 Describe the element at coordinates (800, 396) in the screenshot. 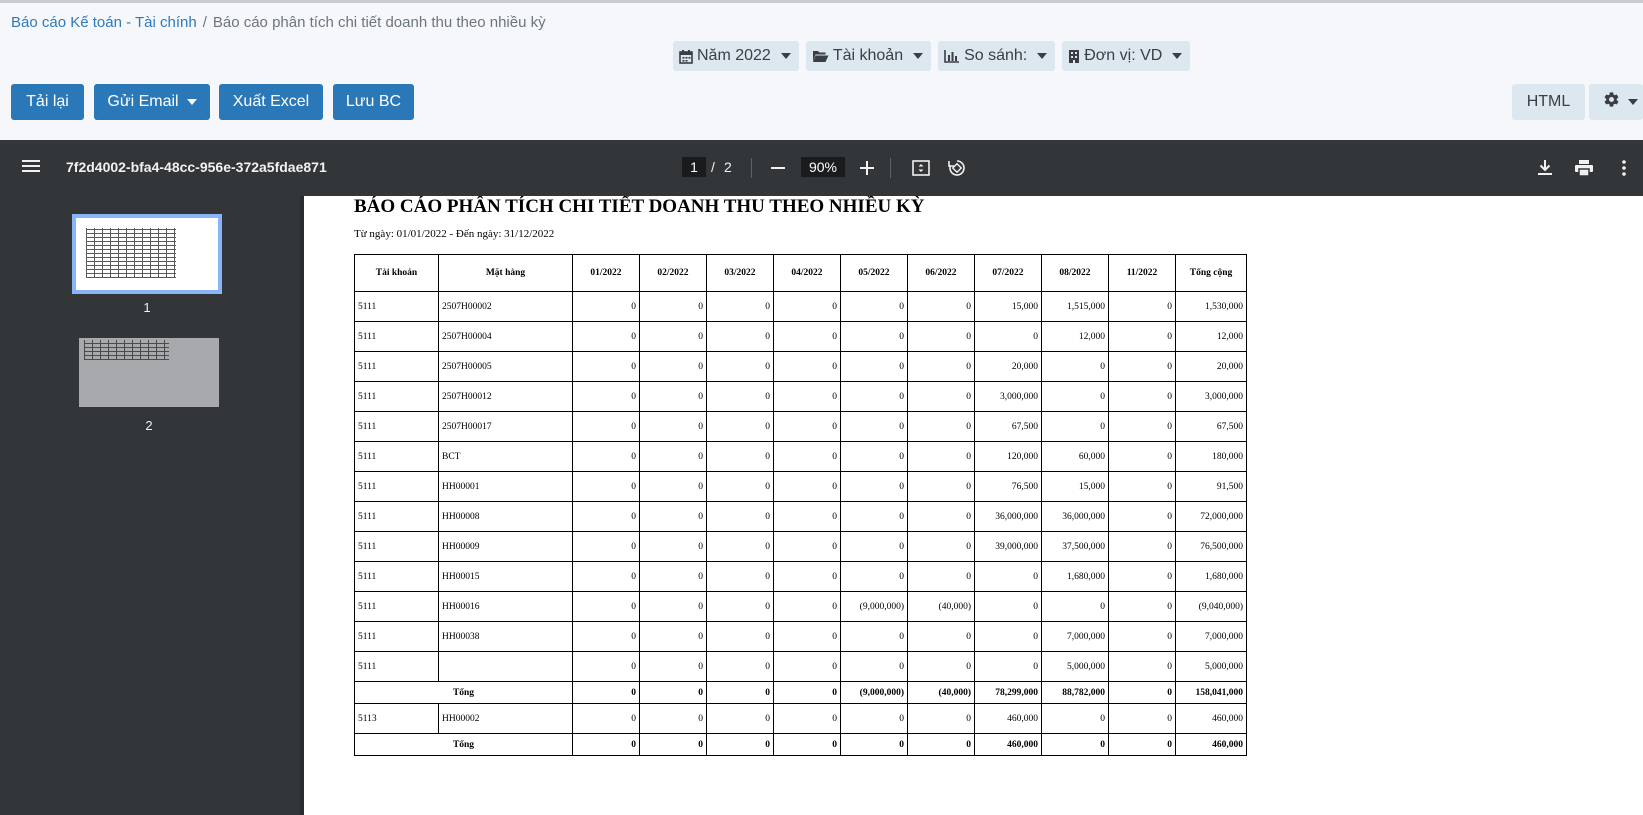

I see `table-row: 5111 2507H00012 0 0 0 0 0 0 3,000,000 0 0 3,000,000` at that location.